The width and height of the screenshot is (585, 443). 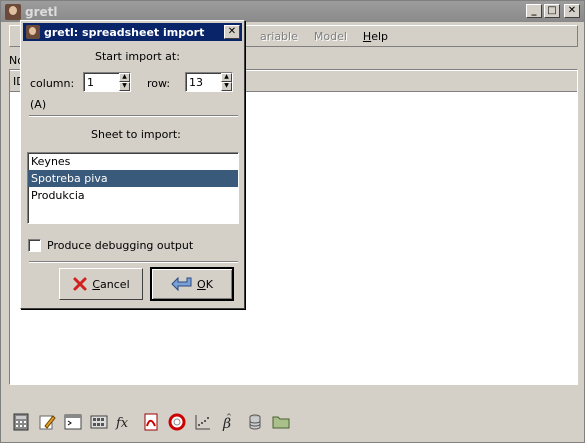 I want to click on bottom-toolbar: fx β ^, so click(x=151, y=422).